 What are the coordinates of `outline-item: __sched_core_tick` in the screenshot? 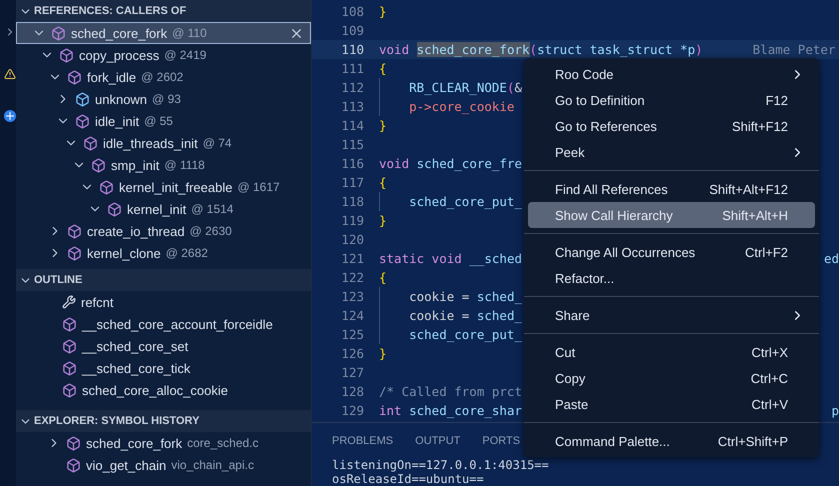 It's located at (163, 368).